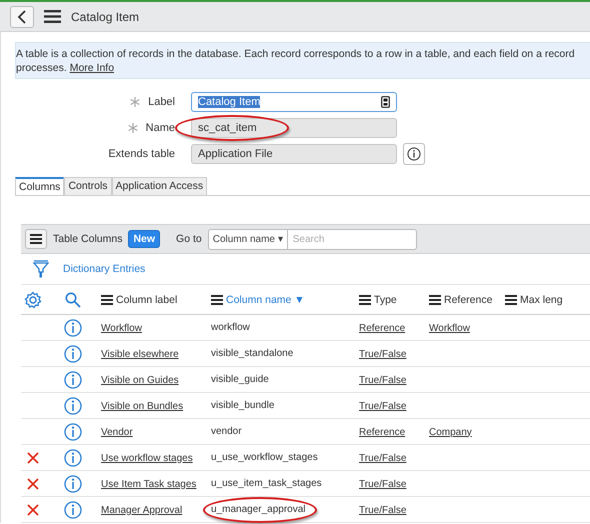 This screenshot has height=524, width=590. I want to click on settings-icon, so click(33, 299).